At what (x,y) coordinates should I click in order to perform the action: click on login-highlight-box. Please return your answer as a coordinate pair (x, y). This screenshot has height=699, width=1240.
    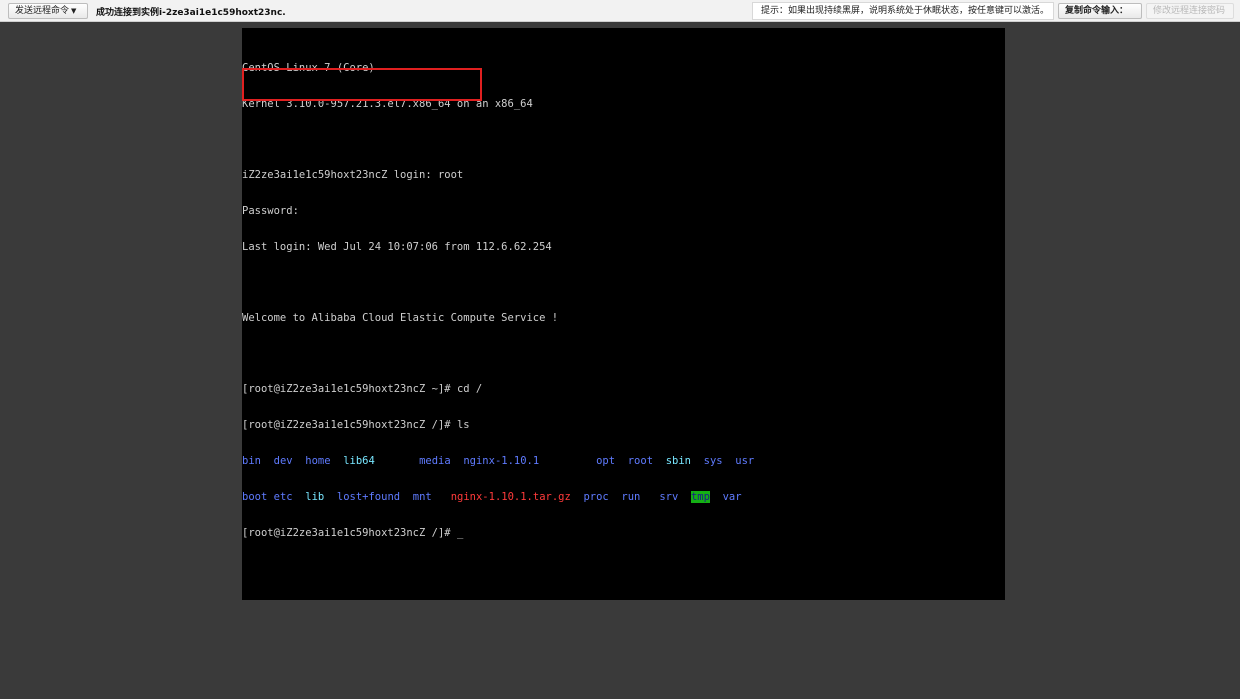
    Looking at the image, I should click on (362, 84).